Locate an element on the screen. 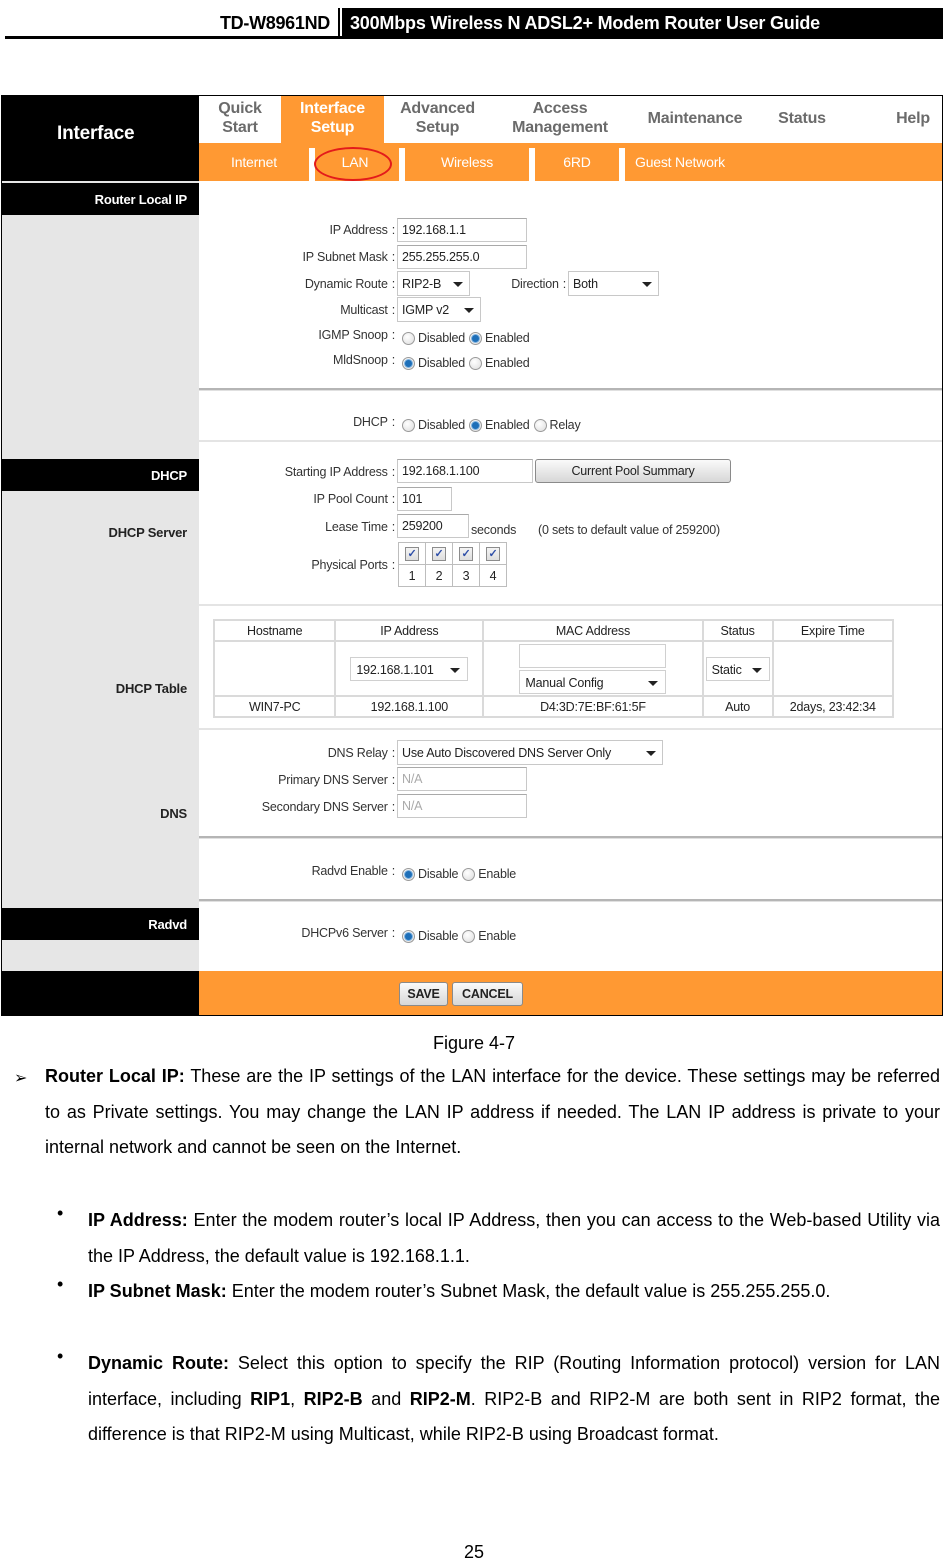  save-button: SAVE is located at coordinates (423, 994).